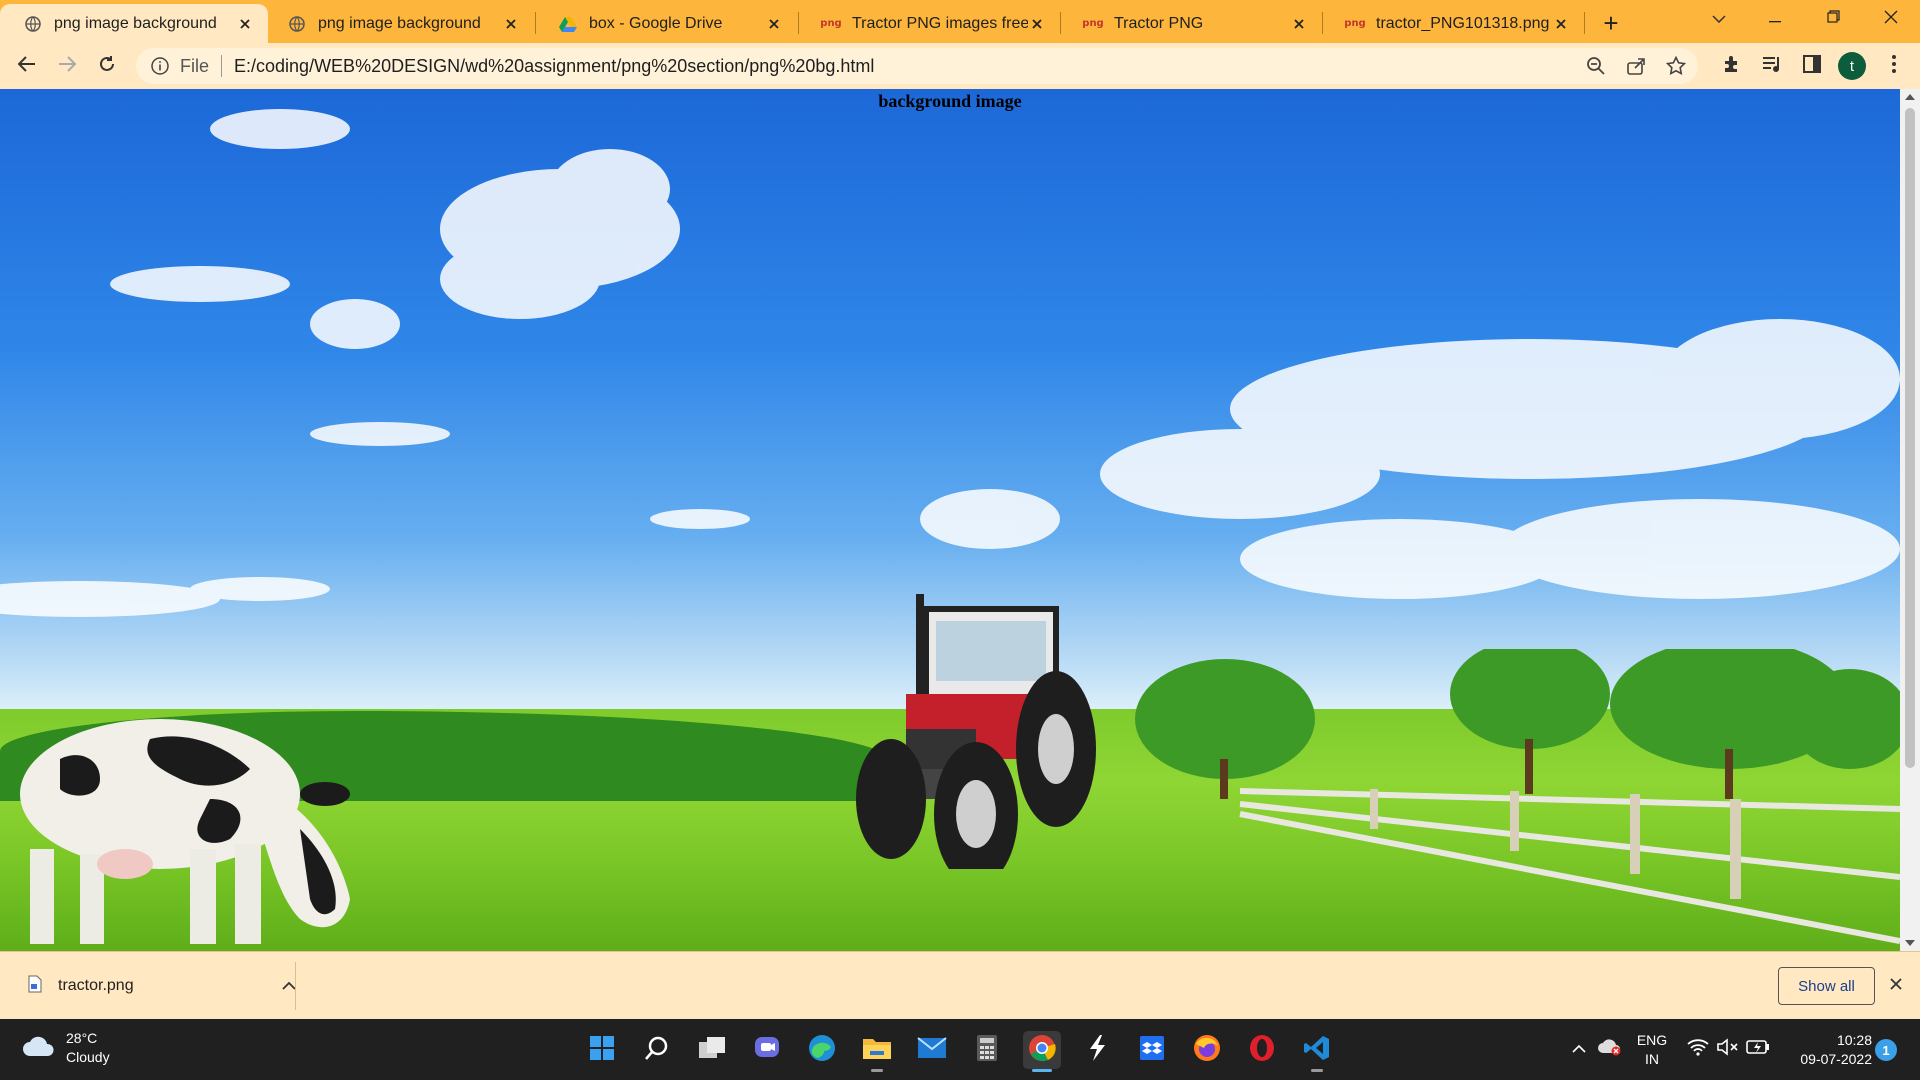  What do you see at coordinates (1453, 23) in the screenshot?
I see `tab-tractor-png-file: png tractor_PNG101318.png (1` at bounding box center [1453, 23].